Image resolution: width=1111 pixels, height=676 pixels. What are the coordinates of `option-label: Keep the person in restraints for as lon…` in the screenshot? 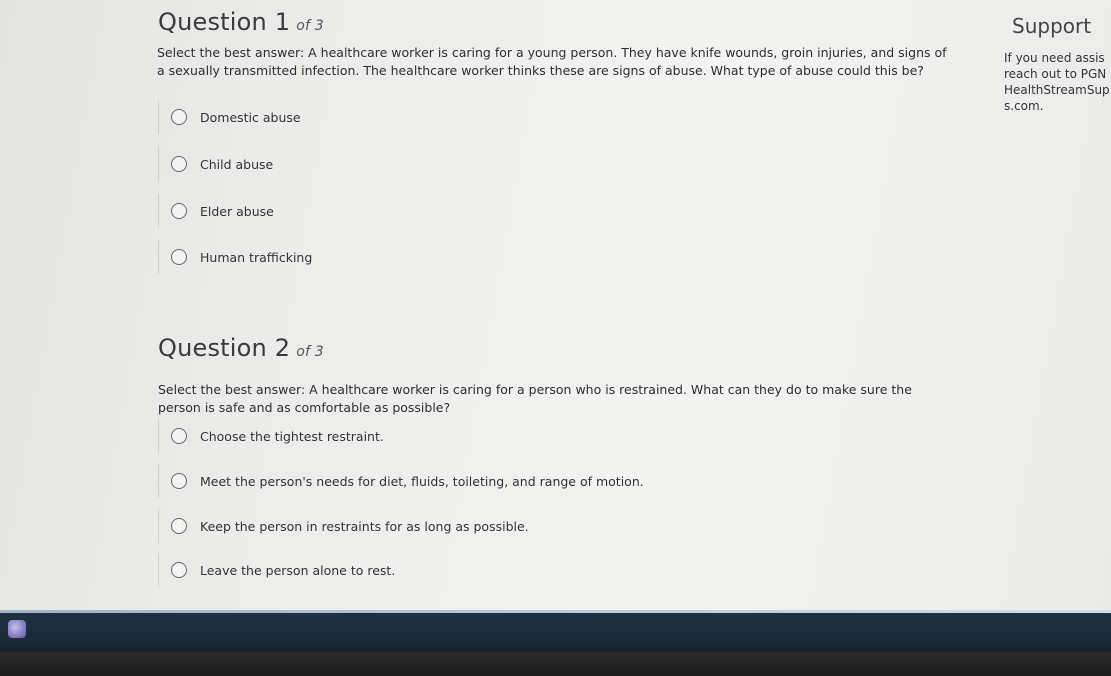 It's located at (364, 526).